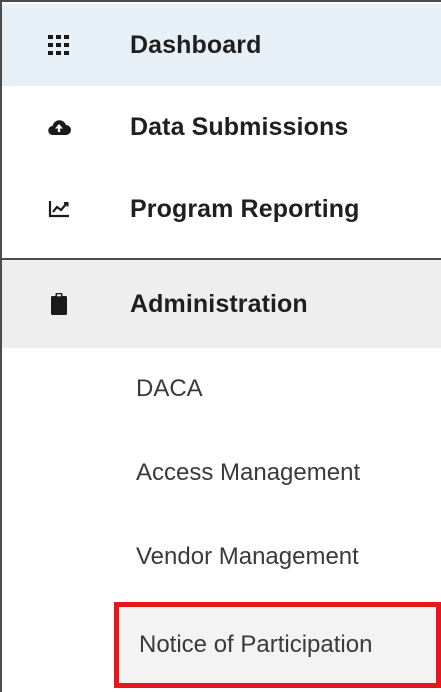 The height and width of the screenshot is (692, 441). Describe the element at coordinates (248, 472) in the screenshot. I see `sidebar-subitem-label: Access Management` at that location.